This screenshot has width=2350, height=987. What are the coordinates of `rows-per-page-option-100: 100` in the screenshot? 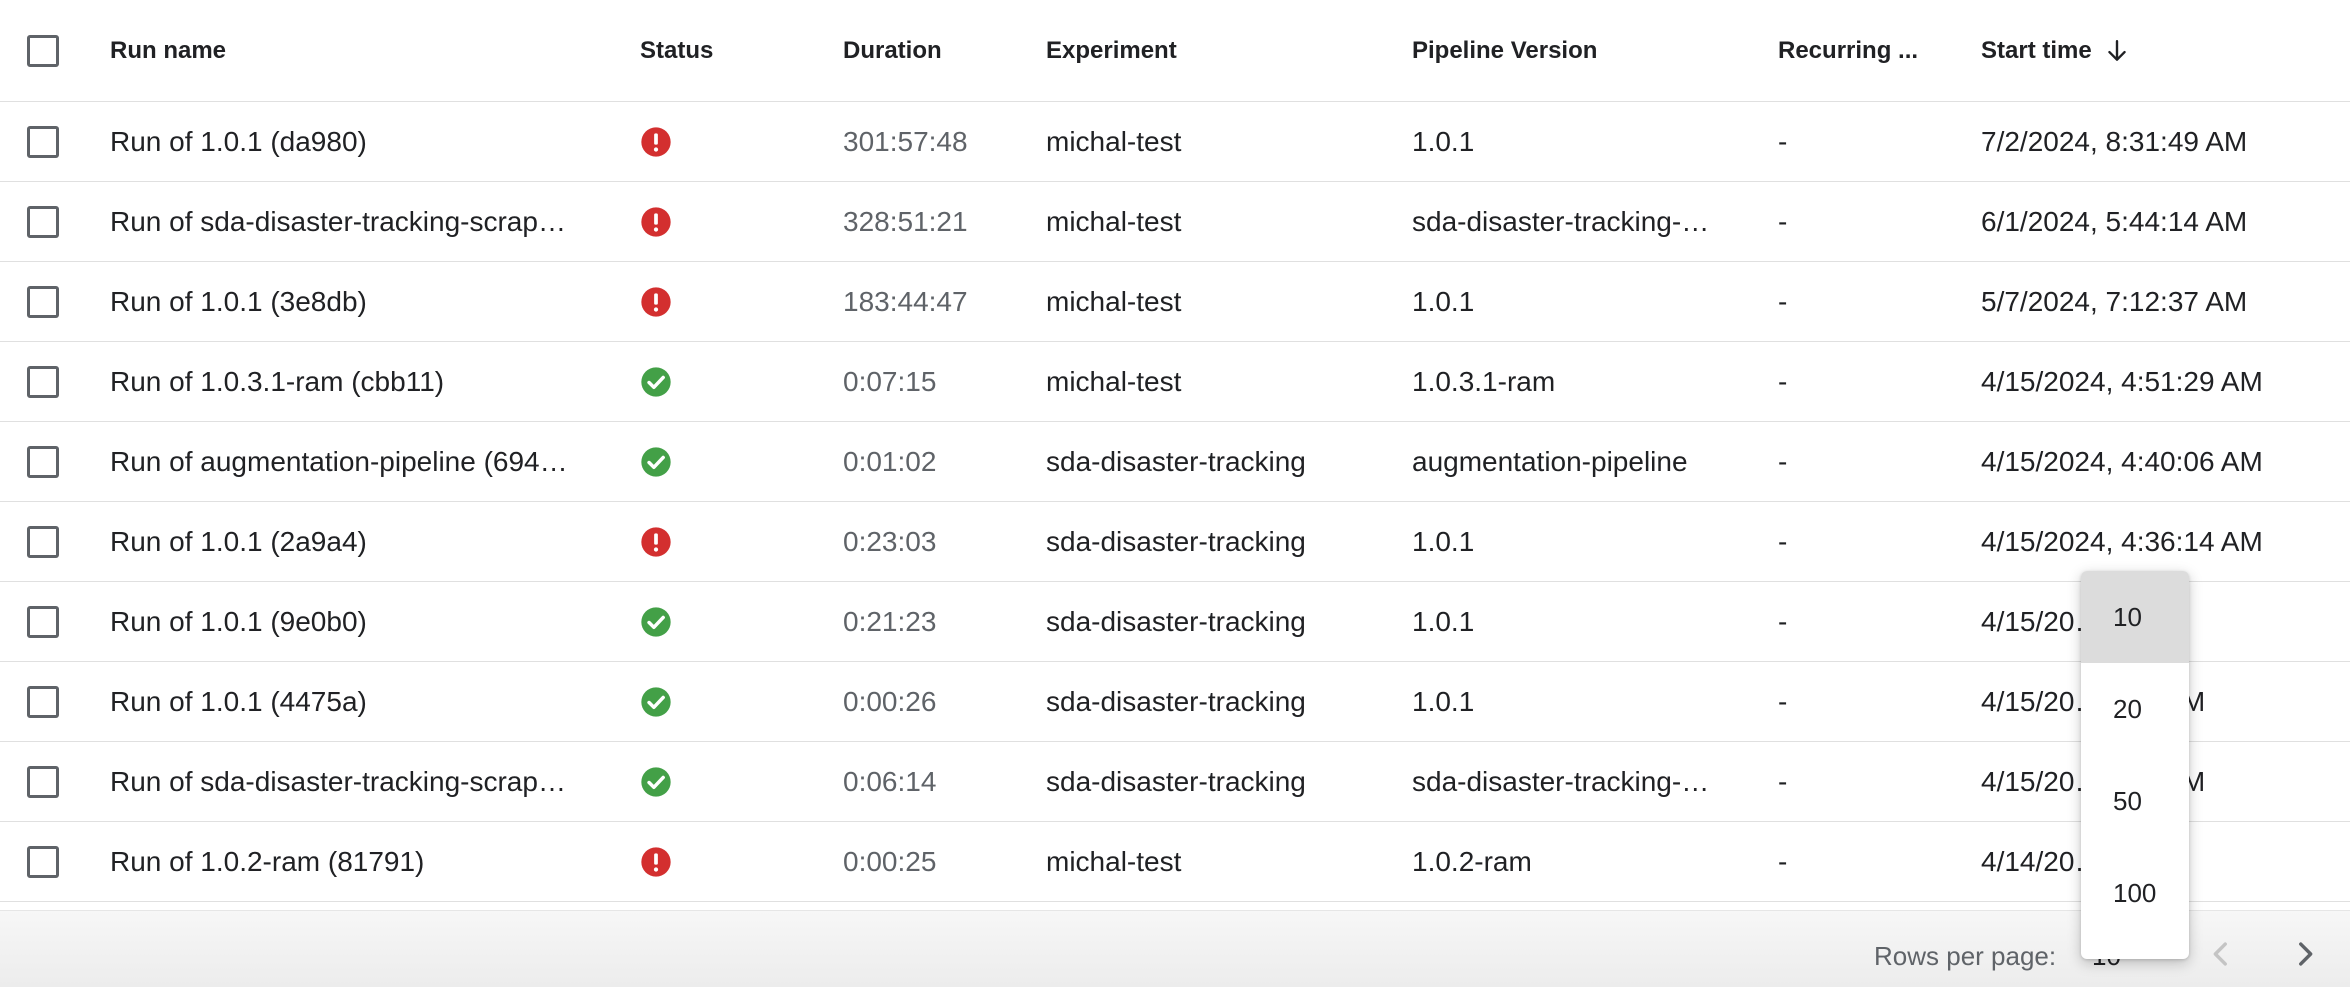 It's located at (2135, 893).